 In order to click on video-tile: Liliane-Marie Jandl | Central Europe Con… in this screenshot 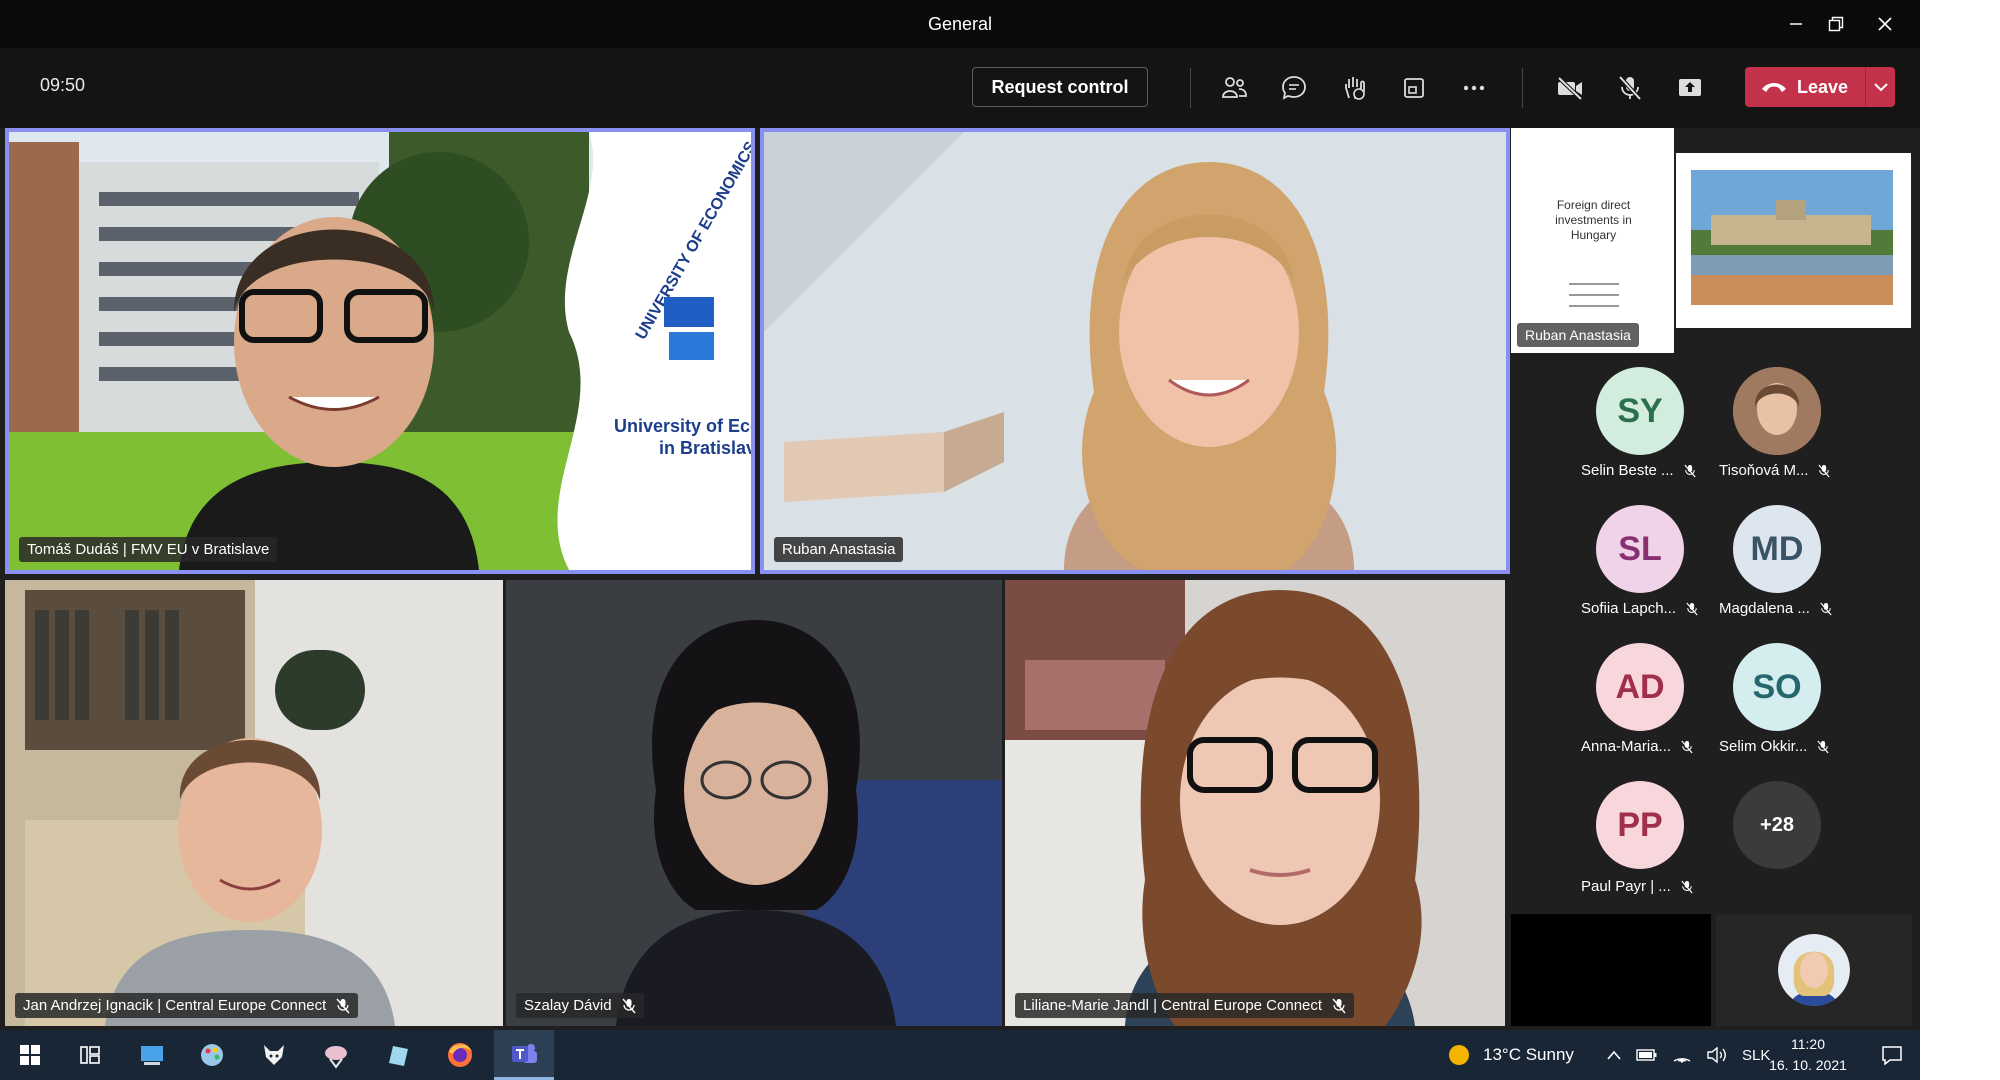, I will do `click(1255, 803)`.